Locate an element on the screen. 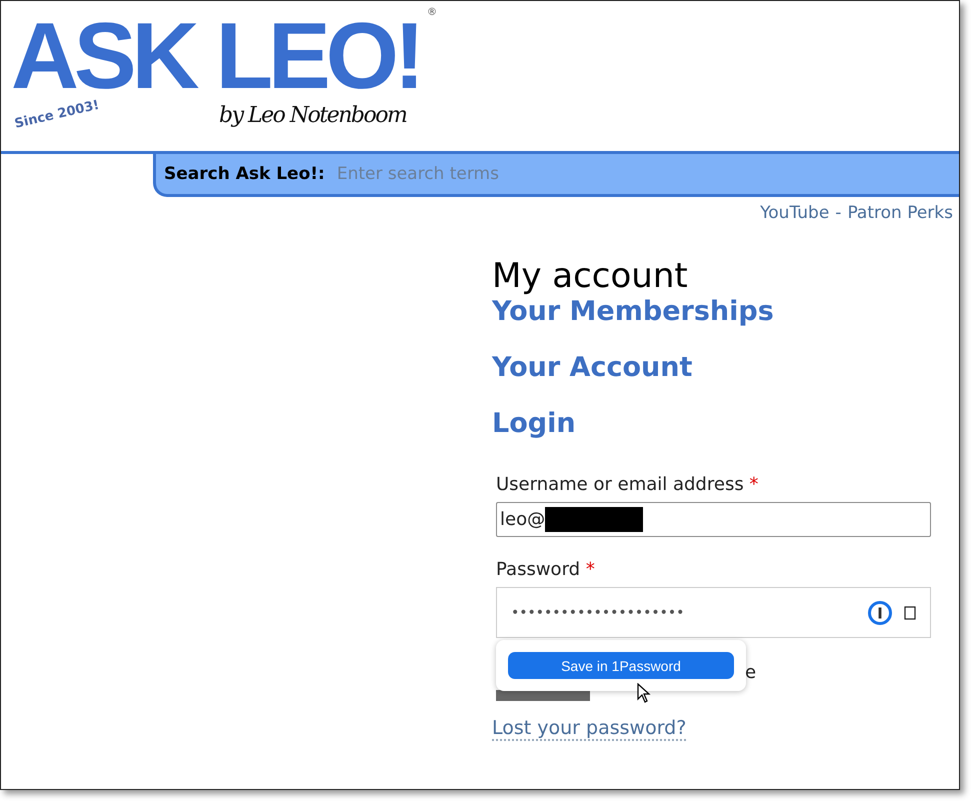  registered-mark: ® is located at coordinates (432, 12).